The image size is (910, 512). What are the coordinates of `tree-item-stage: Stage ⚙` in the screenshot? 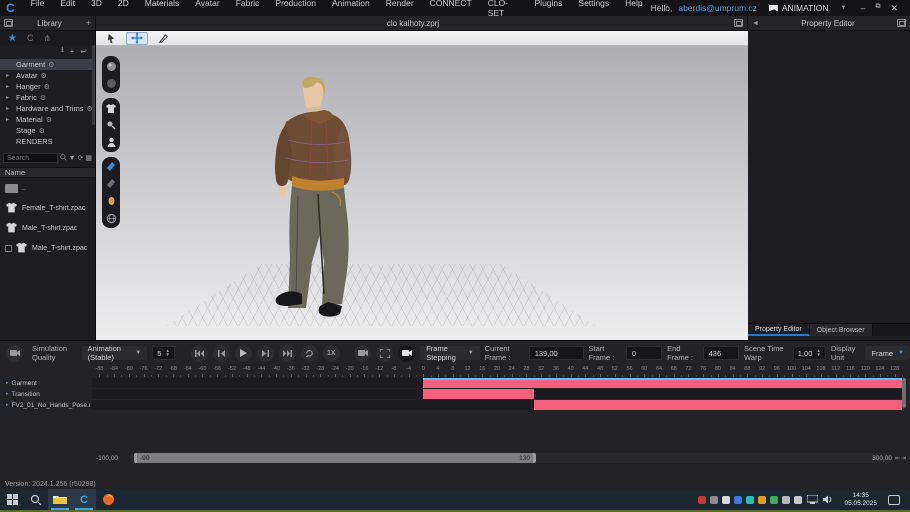 It's located at (47, 130).